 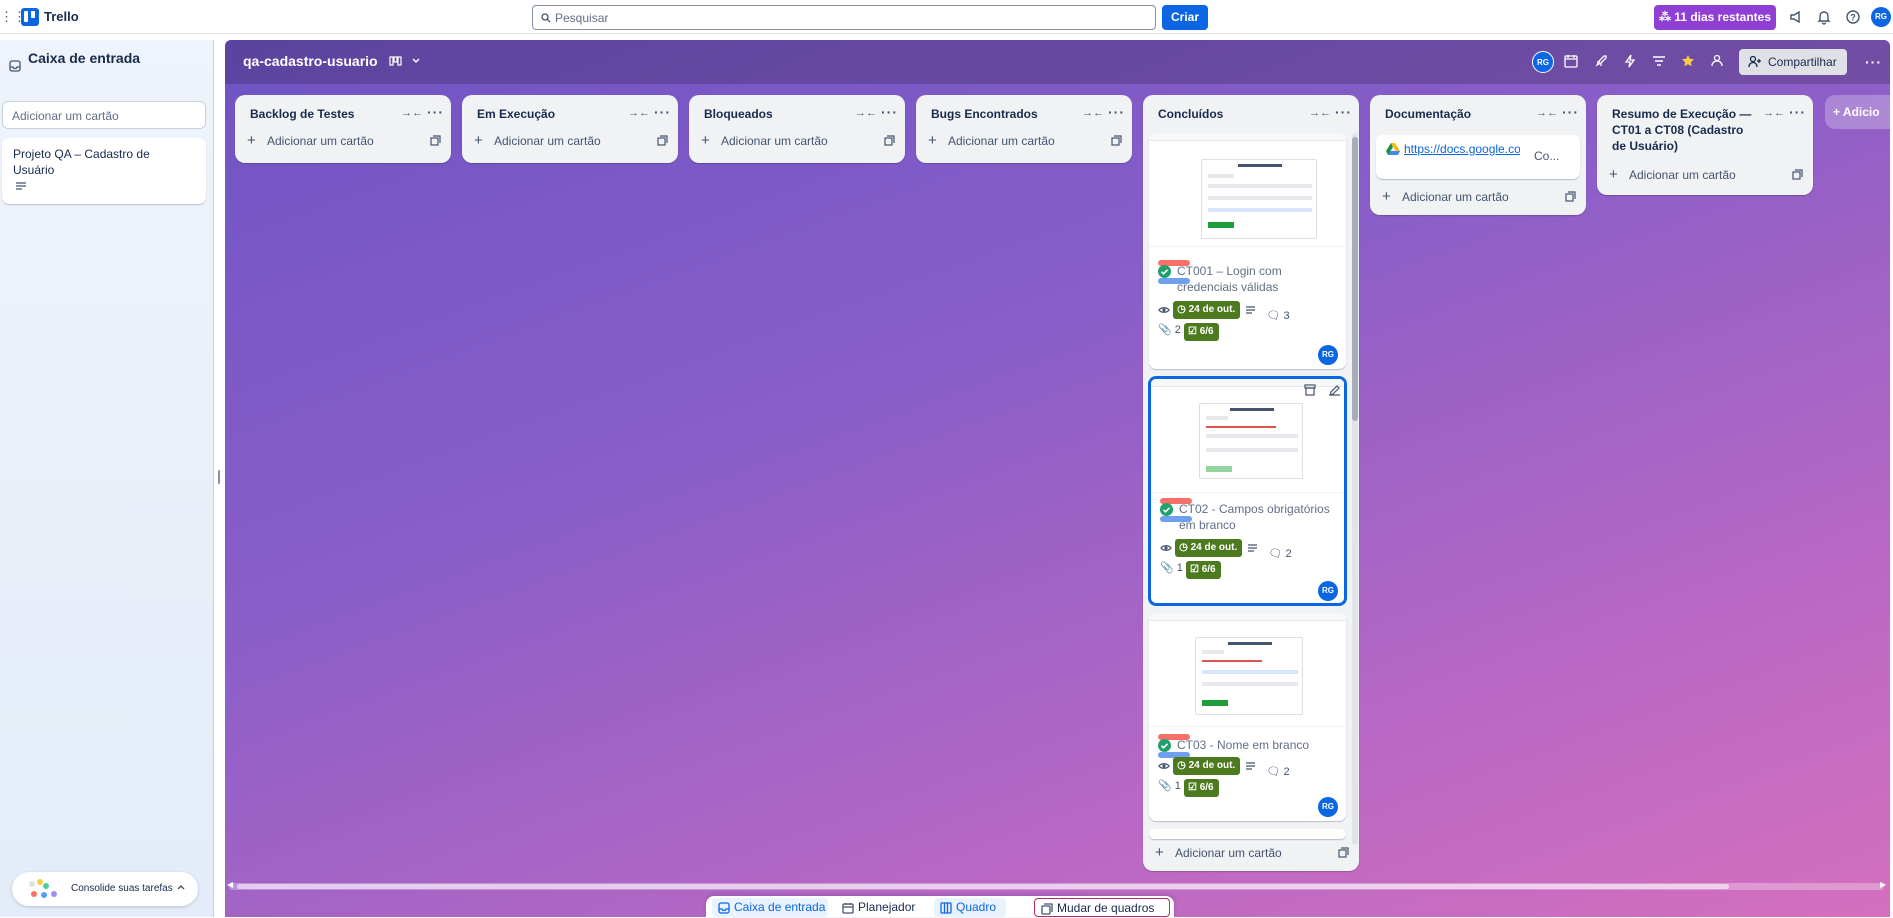 I want to click on rocket-icon, so click(x=1601, y=61).